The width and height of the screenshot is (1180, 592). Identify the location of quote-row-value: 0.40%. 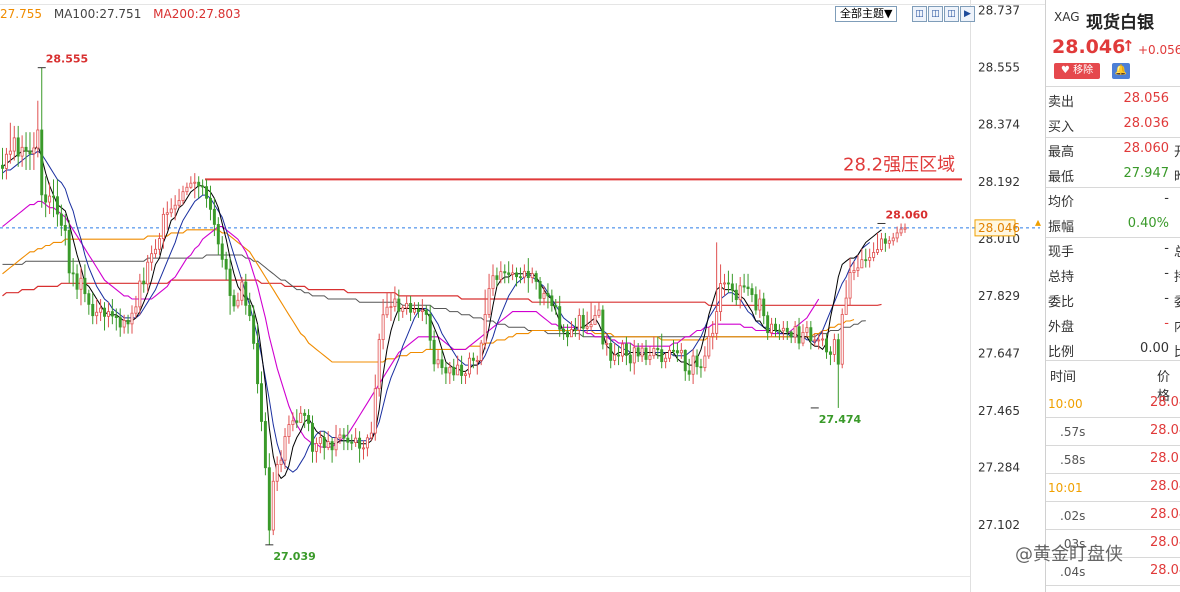
(1148, 223).